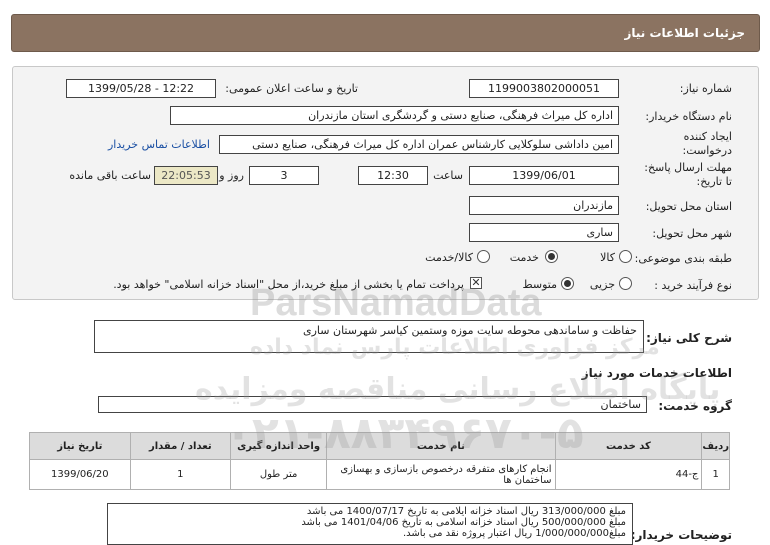  I want to click on cell-need-date: 1399/06/20, so click(80, 474).